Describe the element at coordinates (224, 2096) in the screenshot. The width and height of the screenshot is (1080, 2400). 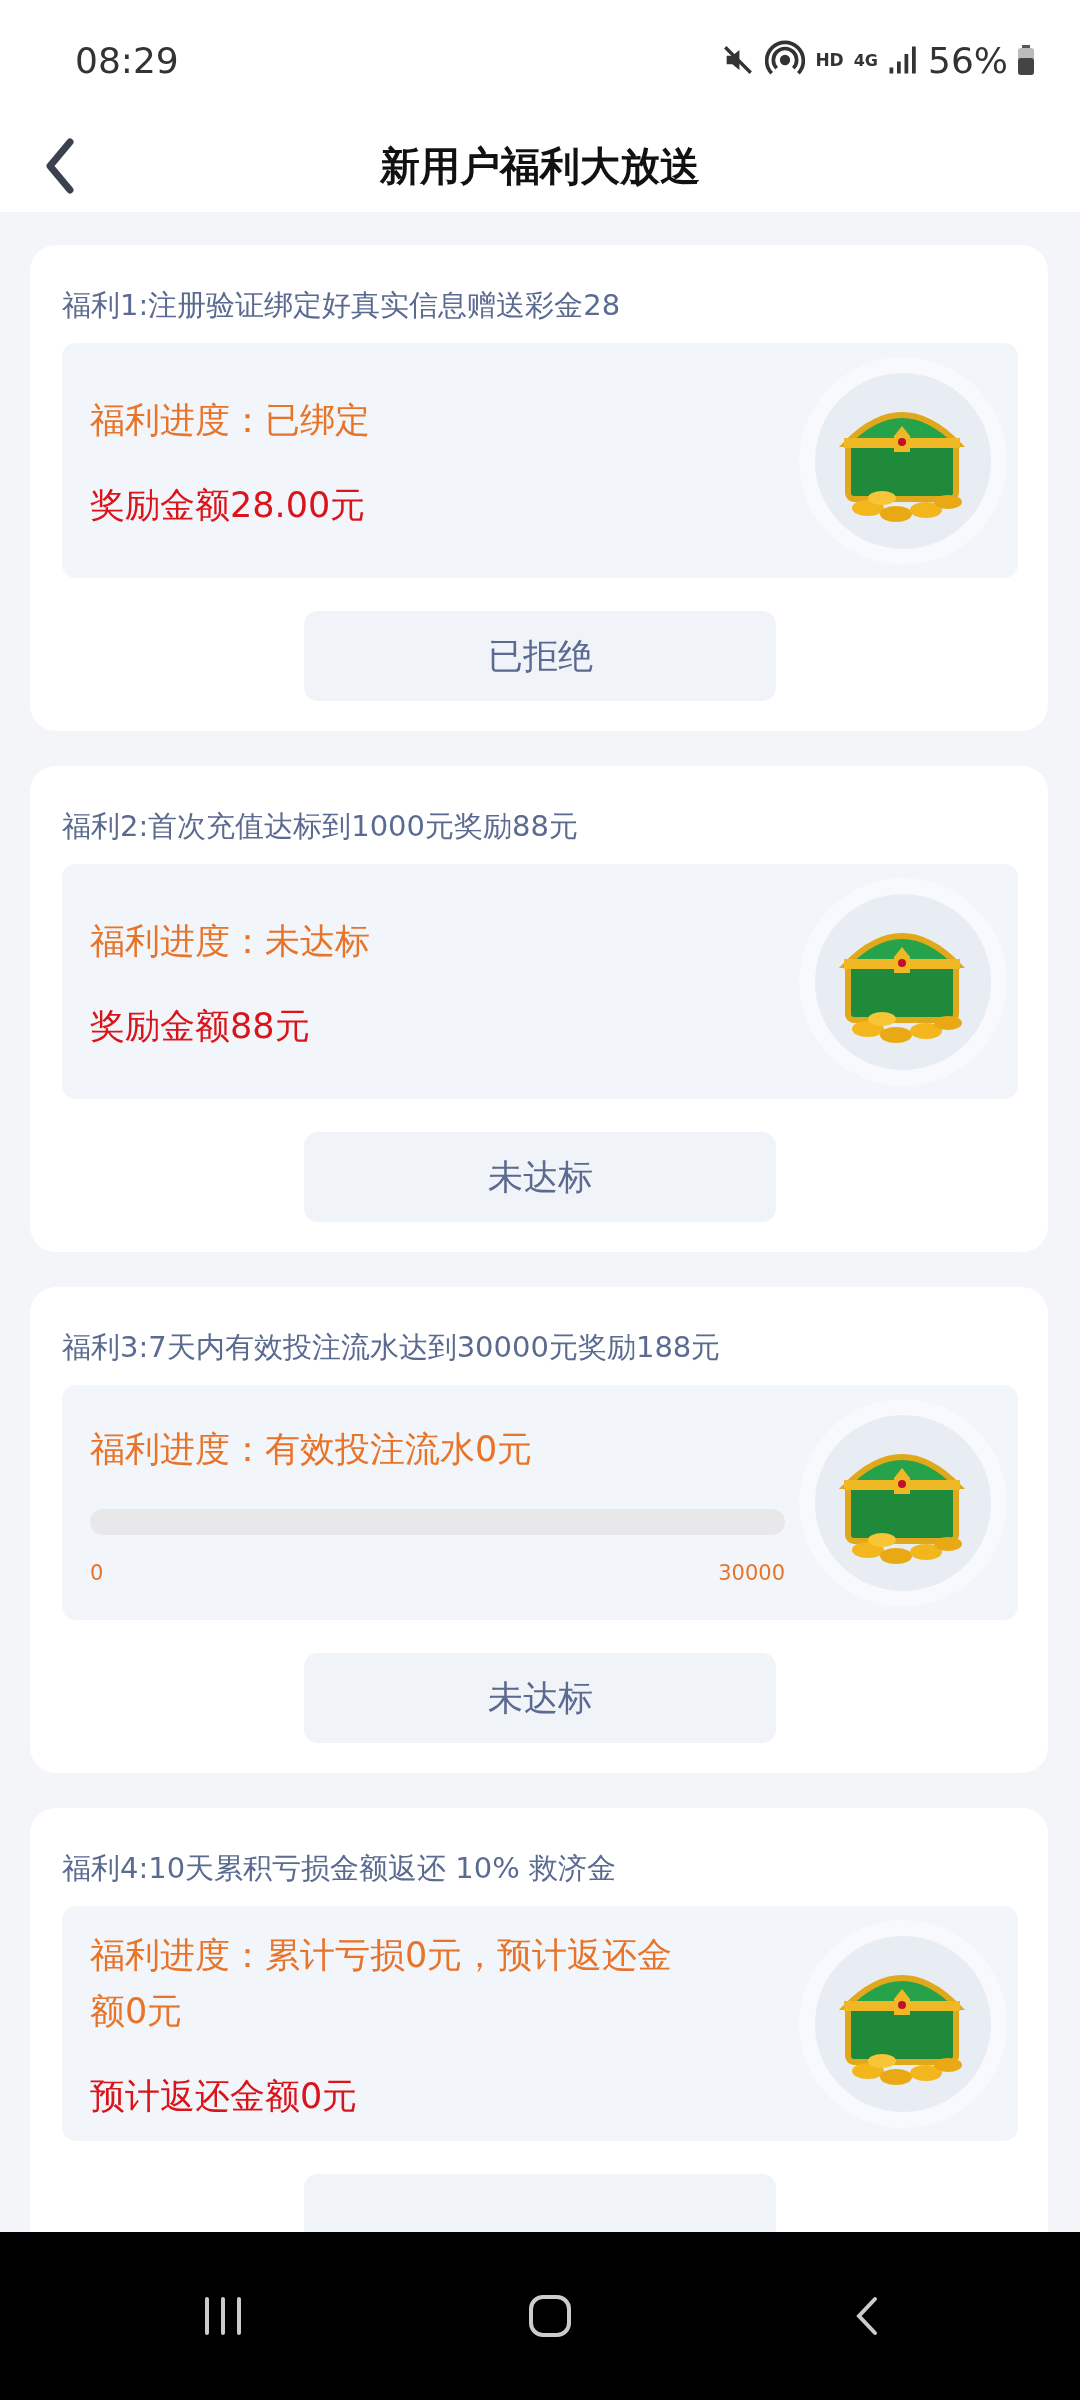
I see `reward-amount: 预计返还金额0元` at that location.